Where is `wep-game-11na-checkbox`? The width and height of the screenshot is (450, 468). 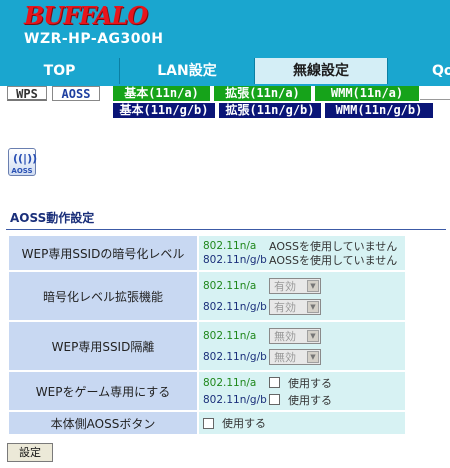
wep-game-11na-checkbox is located at coordinates (274, 382).